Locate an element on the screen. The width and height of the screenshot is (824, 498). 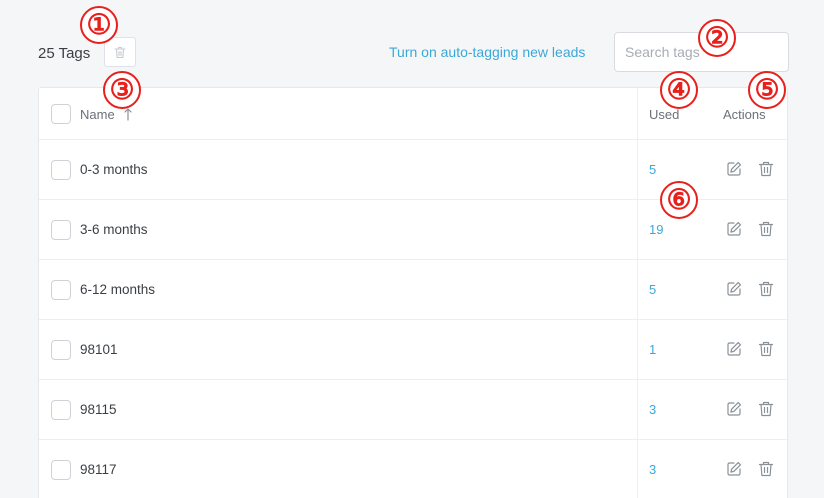
tag-used-count: 1 is located at coordinates (652, 349).